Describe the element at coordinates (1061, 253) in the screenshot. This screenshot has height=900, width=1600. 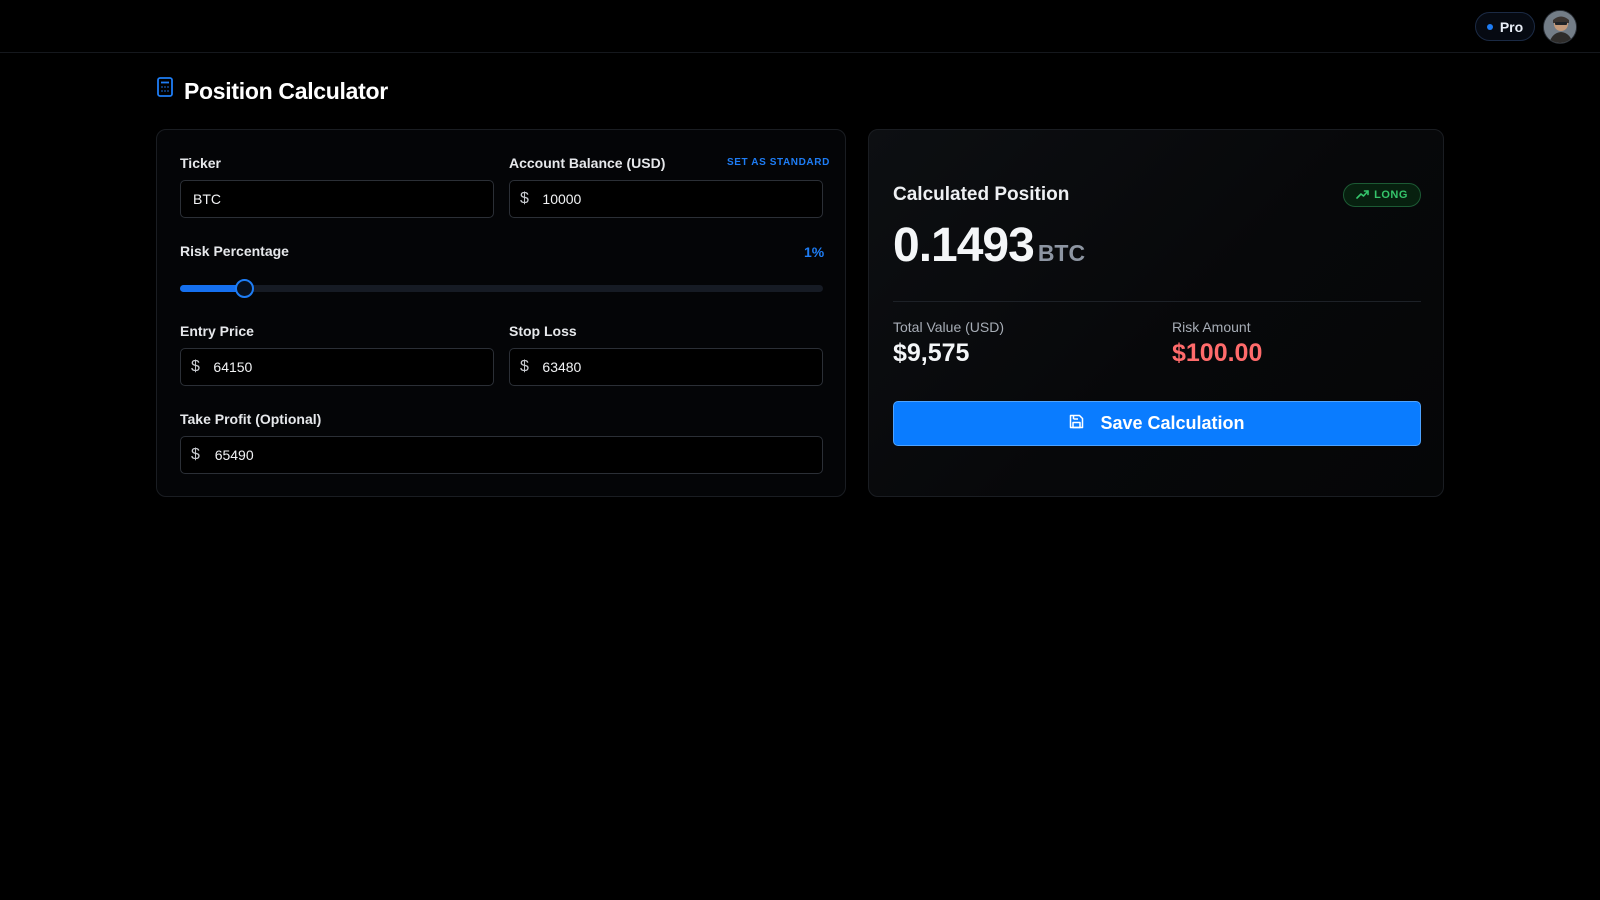
I see `position-size-unit: BTC` at that location.